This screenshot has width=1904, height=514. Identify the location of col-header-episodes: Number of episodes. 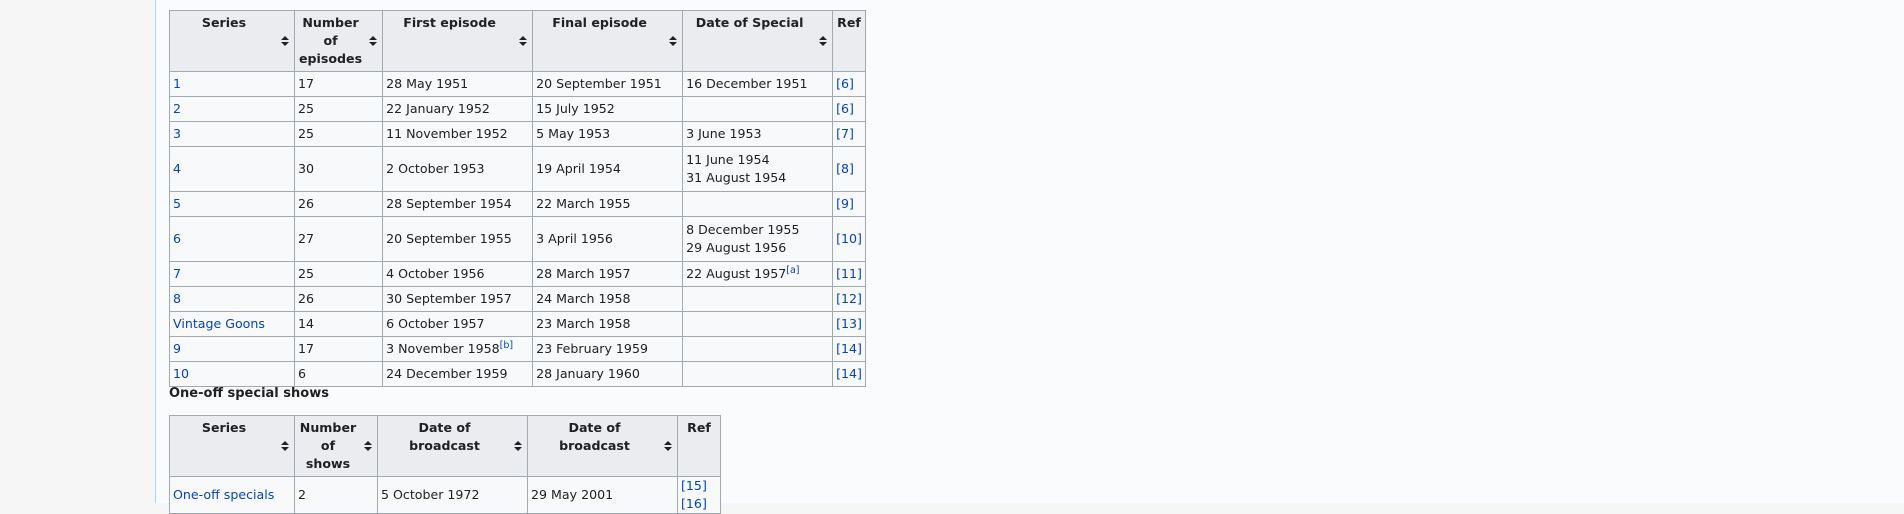
(338, 41).